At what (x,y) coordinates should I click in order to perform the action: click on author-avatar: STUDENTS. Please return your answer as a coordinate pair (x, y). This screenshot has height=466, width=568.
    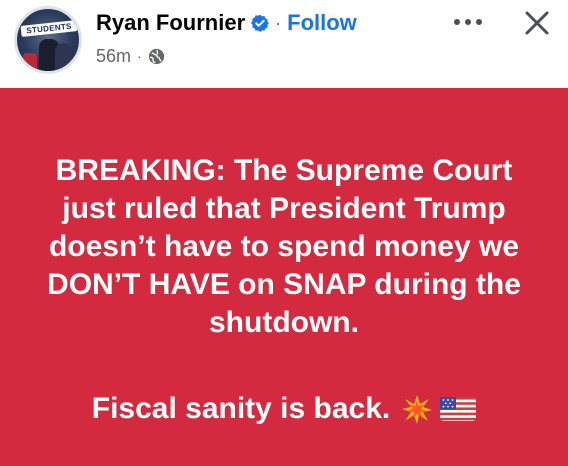
    Looking at the image, I should click on (48, 40).